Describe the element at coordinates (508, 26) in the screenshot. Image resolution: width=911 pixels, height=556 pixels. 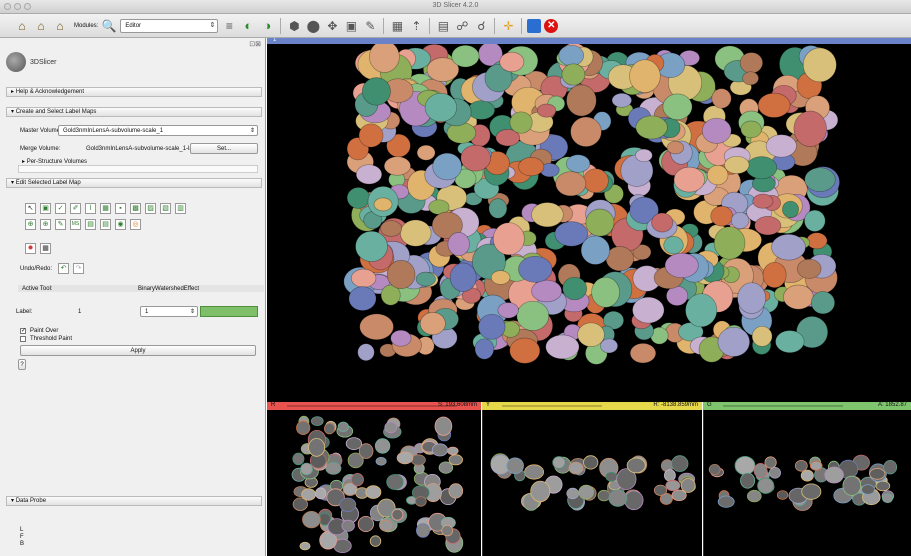
I see `crosshair-icon: ✛` at that location.